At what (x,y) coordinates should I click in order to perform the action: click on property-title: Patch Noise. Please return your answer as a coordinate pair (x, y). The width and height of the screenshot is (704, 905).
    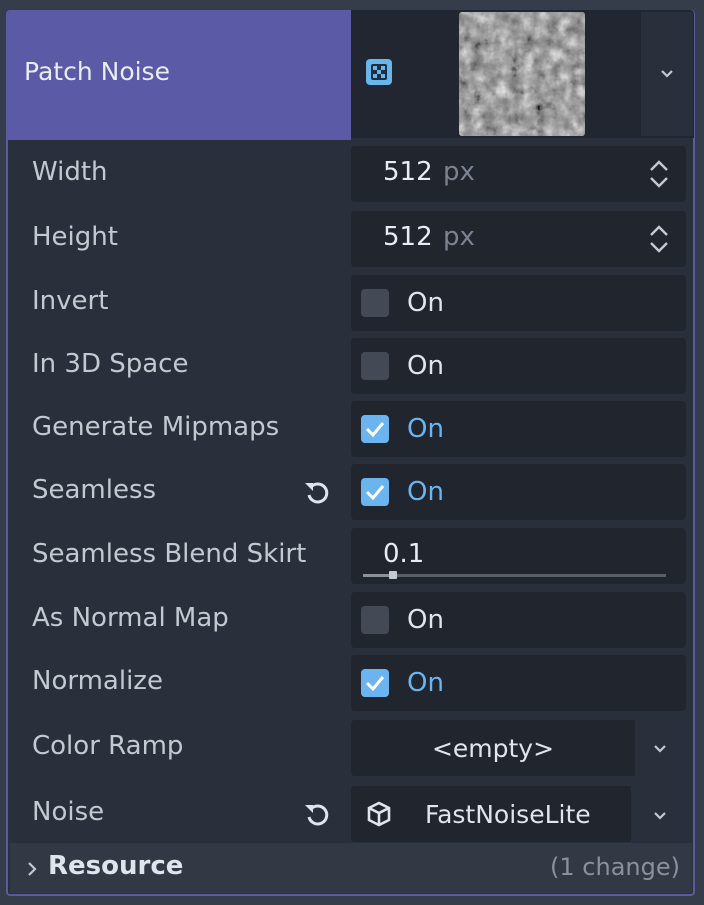
    Looking at the image, I should click on (97, 71).